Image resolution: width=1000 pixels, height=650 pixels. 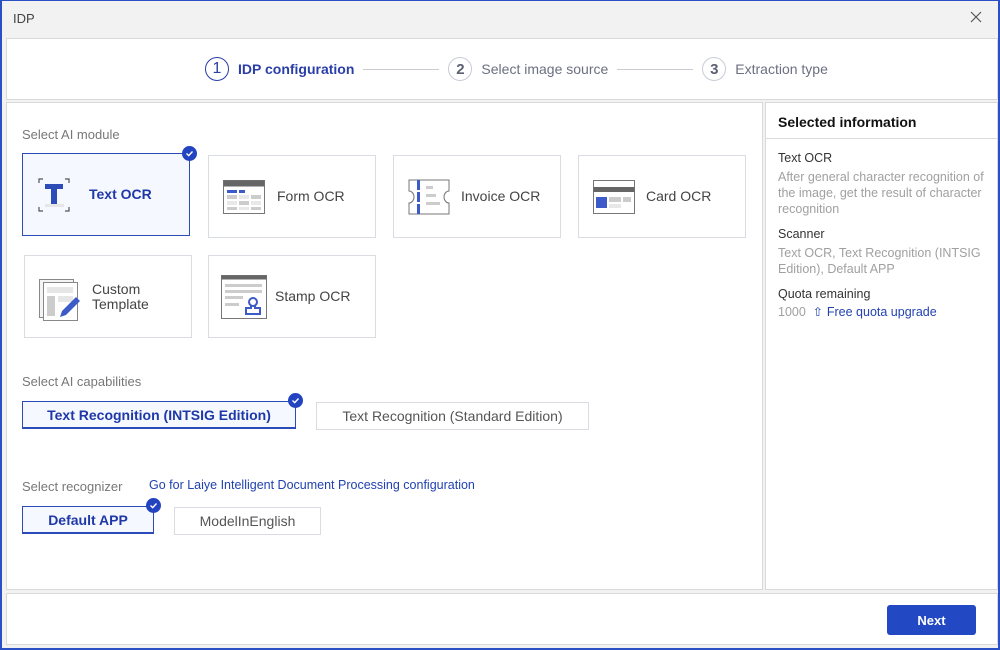 I want to click on card-ocr-icon, so click(x=614, y=197).